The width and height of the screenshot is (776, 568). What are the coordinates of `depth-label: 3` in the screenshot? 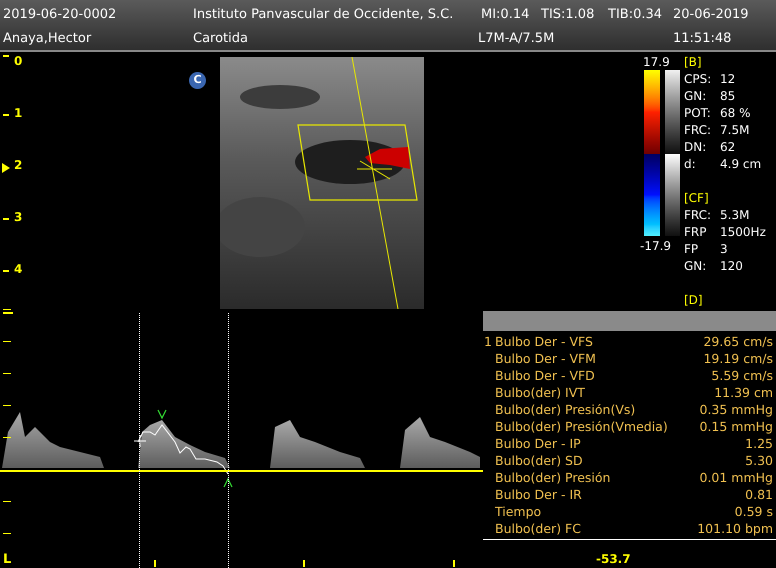 It's located at (18, 217).